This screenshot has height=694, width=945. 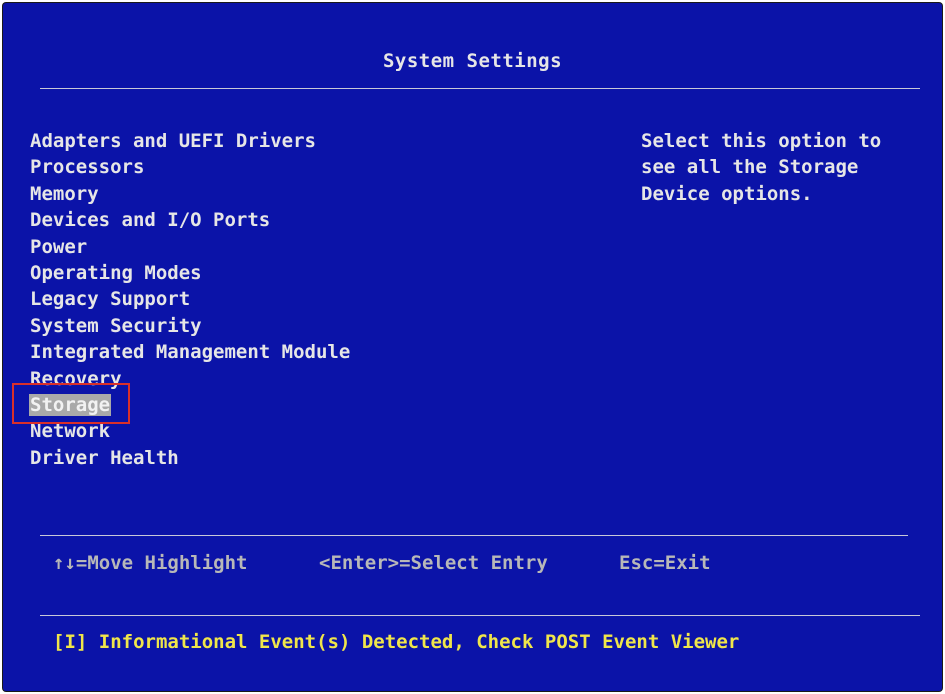 What do you see at coordinates (761, 141) in the screenshot?
I see `help-line: Select this option to` at bounding box center [761, 141].